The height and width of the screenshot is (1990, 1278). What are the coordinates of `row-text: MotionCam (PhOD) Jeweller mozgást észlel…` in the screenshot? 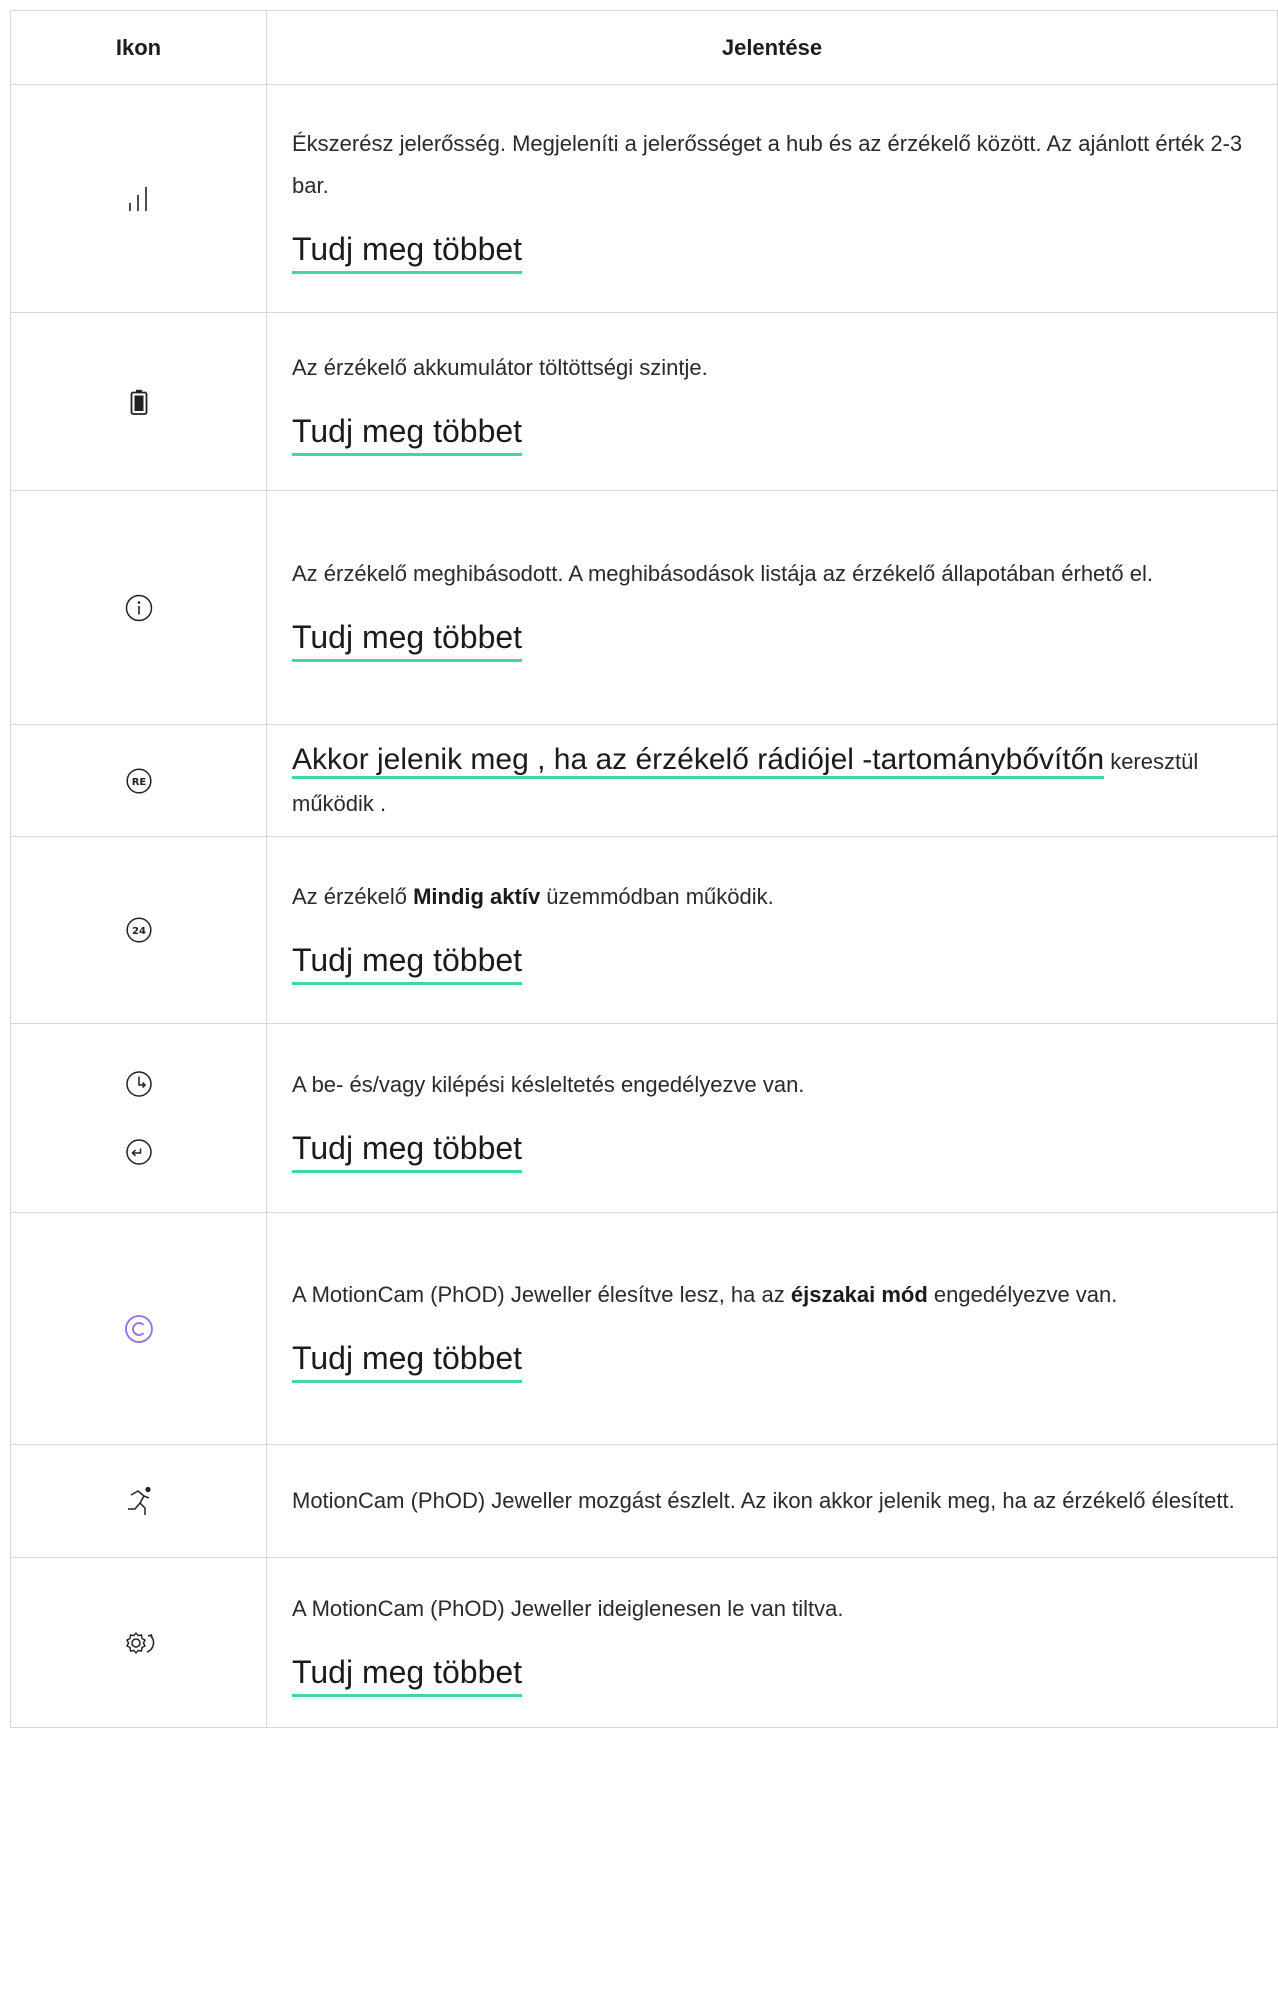 It's located at (763, 1500).